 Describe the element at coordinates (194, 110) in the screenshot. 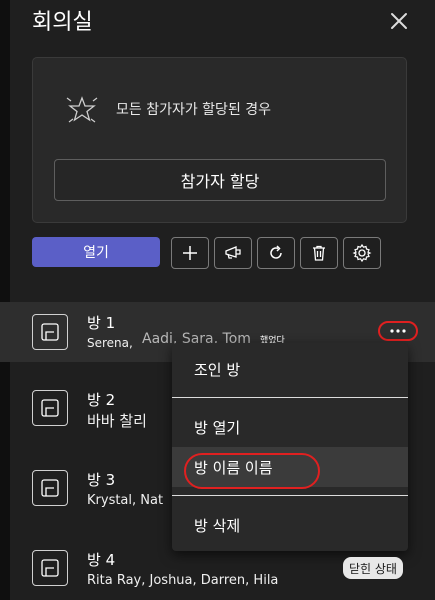

I see `assign-message: 모든 참가자가 할당된 경우` at that location.